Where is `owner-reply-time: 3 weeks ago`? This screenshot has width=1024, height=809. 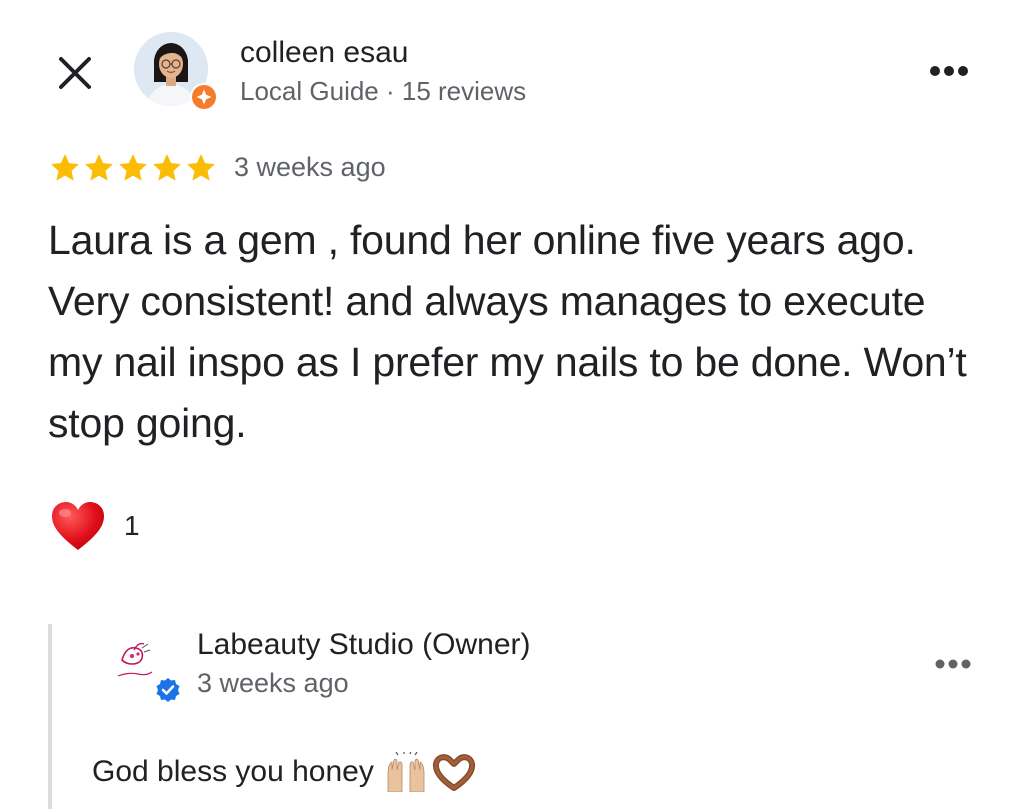 owner-reply-time: 3 weeks ago is located at coordinates (273, 683).